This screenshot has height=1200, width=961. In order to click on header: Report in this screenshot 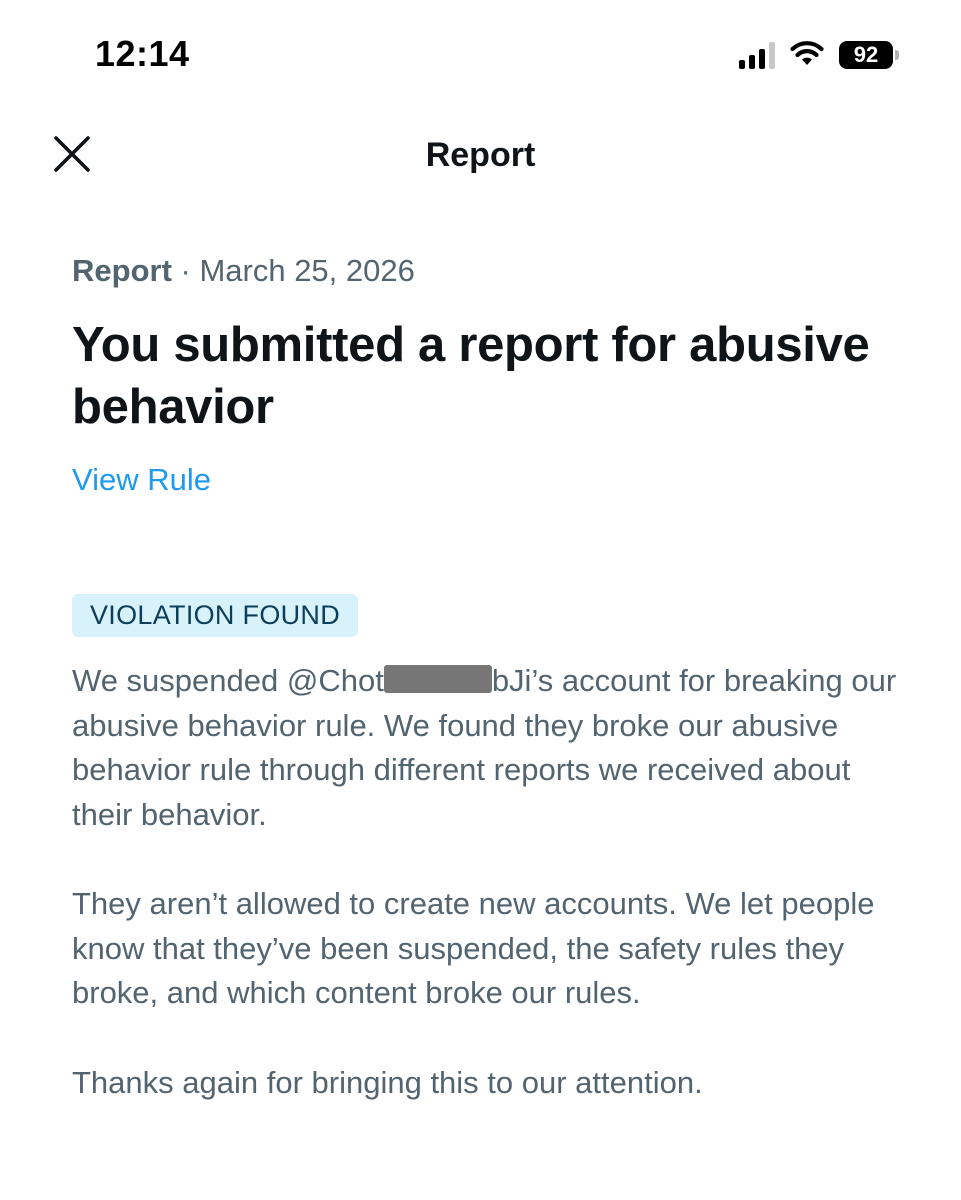, I will do `click(480, 156)`.